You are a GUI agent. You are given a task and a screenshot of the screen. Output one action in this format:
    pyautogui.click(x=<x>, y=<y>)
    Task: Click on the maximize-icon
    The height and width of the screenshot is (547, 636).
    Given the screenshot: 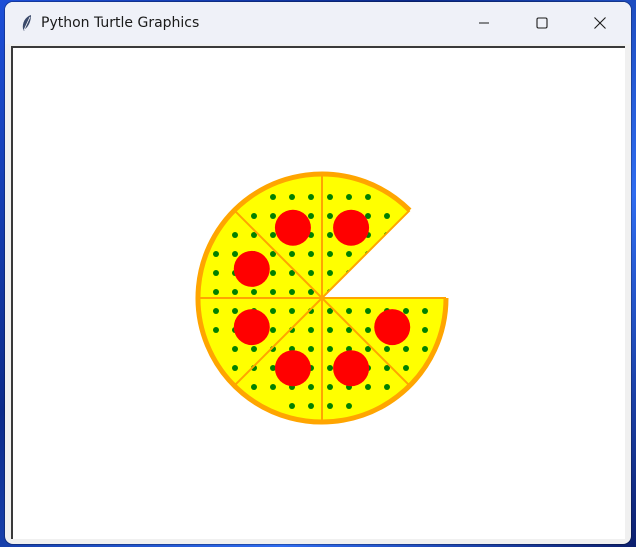 What is the action you would take?
    pyautogui.click(x=542, y=23)
    